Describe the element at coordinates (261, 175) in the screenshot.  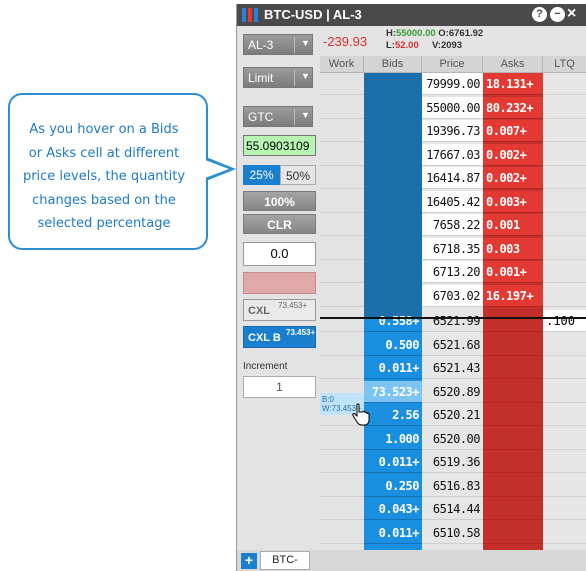
I see `pct-25-button: 25%` at that location.